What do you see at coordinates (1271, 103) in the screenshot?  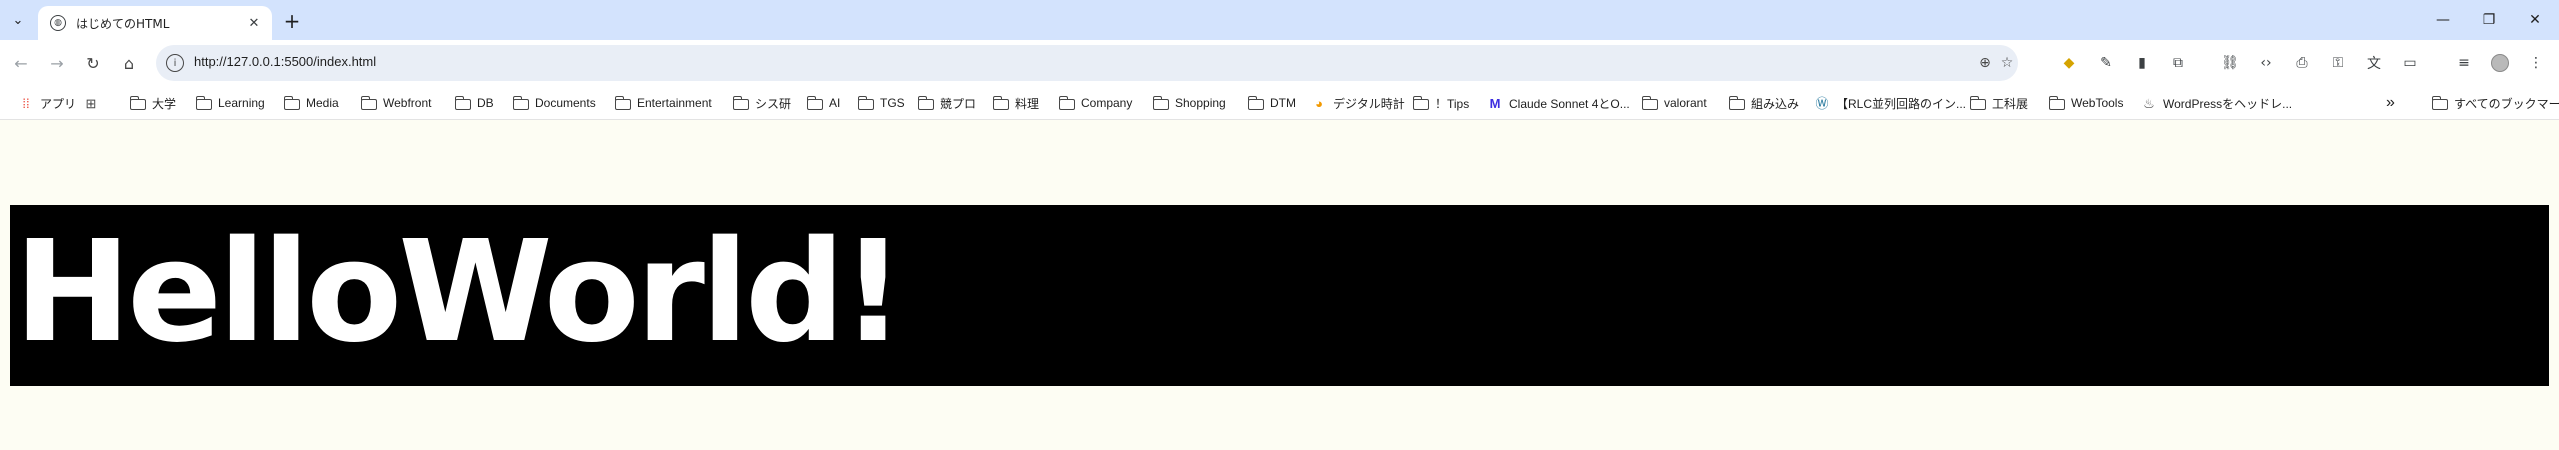 I see `bookmark-folder: DTM` at bounding box center [1271, 103].